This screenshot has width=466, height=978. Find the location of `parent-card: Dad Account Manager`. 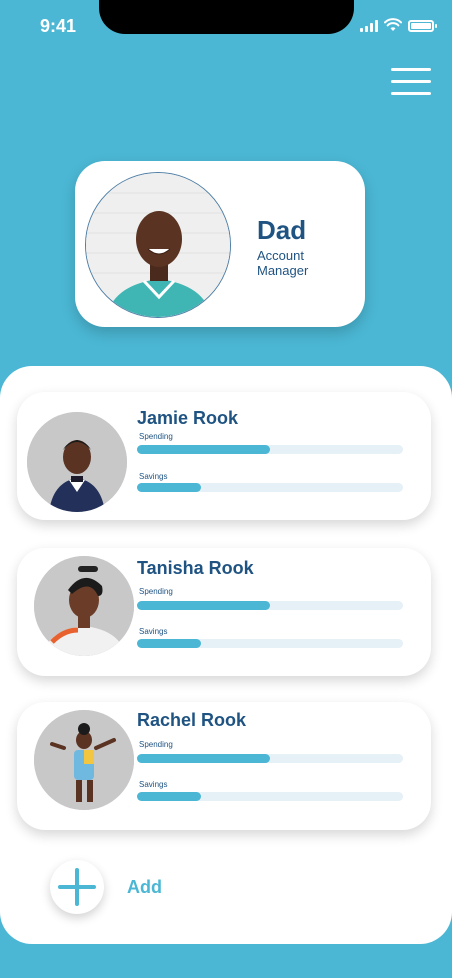

parent-card: Dad Account Manager is located at coordinates (220, 244).